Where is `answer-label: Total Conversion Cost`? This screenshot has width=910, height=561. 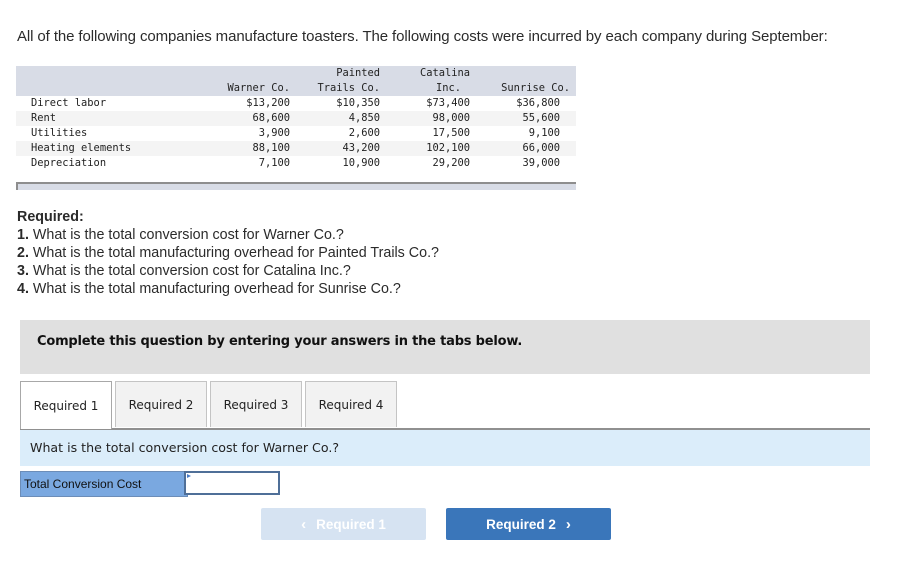
answer-label: Total Conversion Cost is located at coordinates (104, 484).